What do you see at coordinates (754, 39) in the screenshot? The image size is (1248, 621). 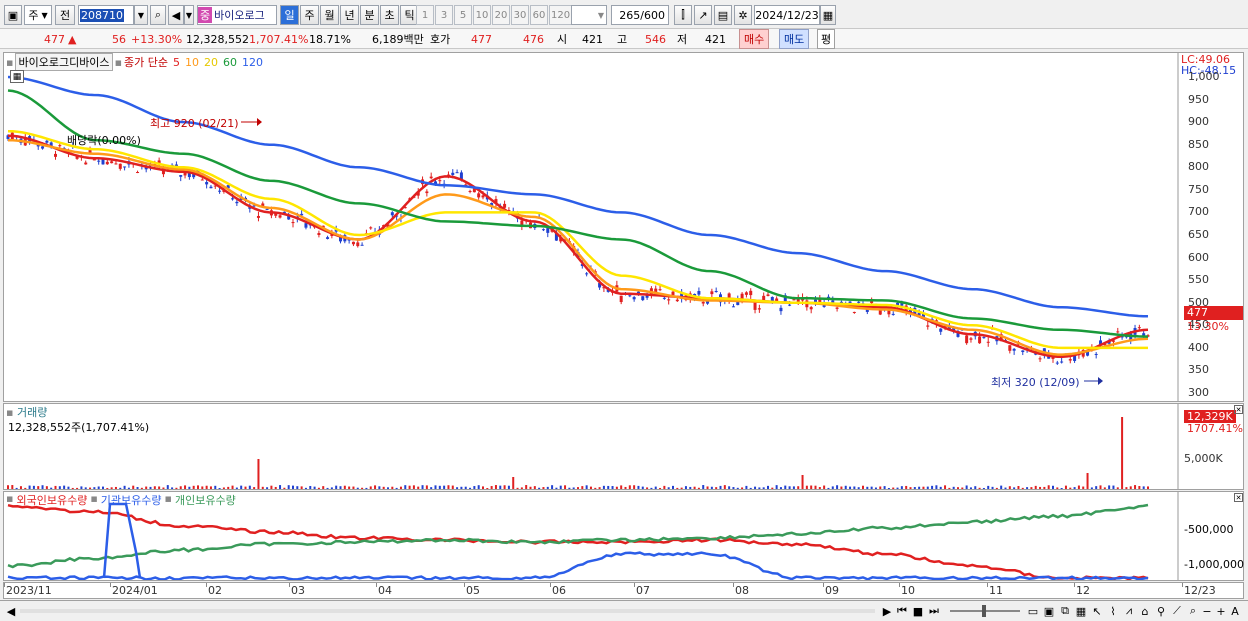 I see `buy-button: 매수` at bounding box center [754, 39].